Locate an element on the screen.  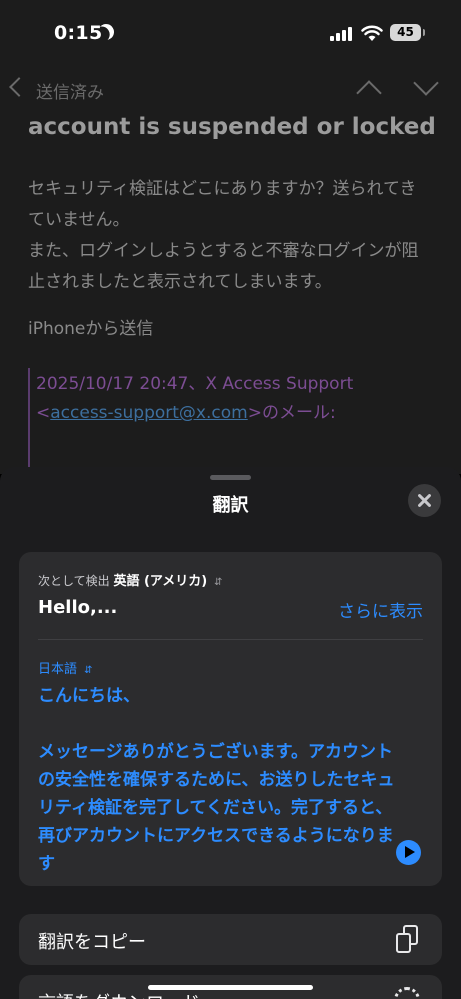
detected-language: 英語 (アメリカ) is located at coordinates (160, 581).